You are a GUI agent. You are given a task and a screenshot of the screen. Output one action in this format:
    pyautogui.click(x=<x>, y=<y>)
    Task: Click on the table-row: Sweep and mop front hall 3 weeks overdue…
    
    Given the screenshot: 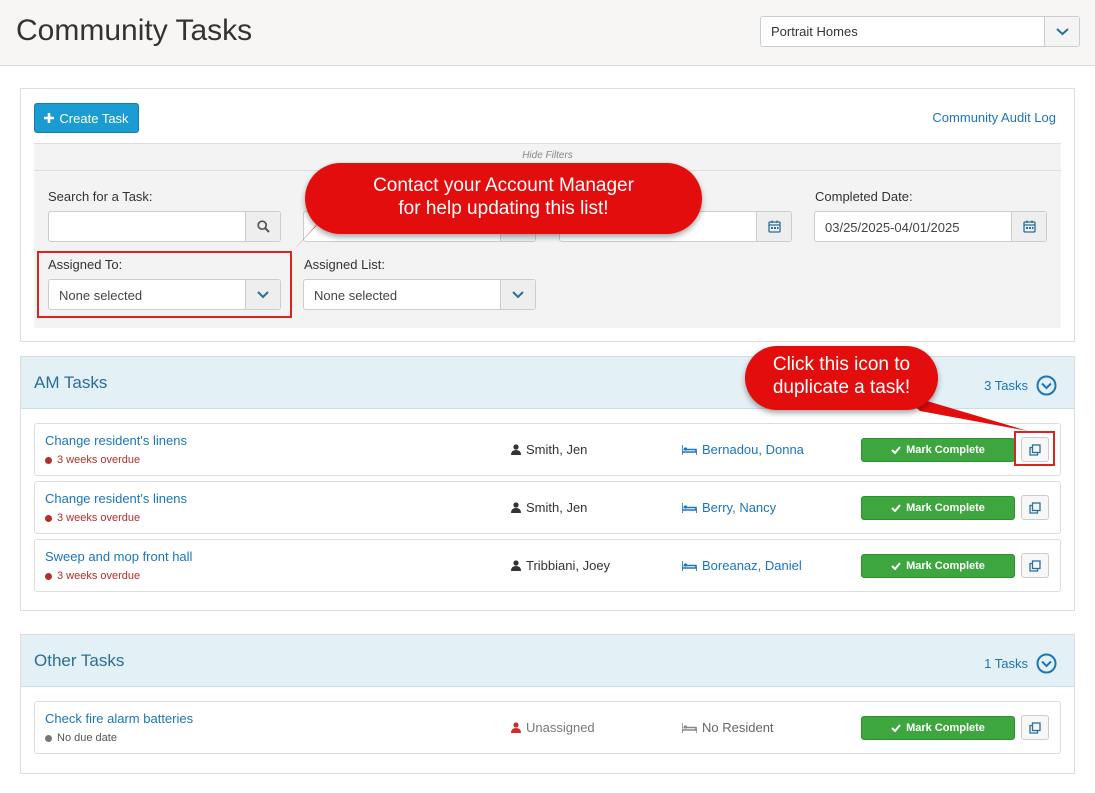 What is the action you would take?
    pyautogui.click(x=547, y=565)
    